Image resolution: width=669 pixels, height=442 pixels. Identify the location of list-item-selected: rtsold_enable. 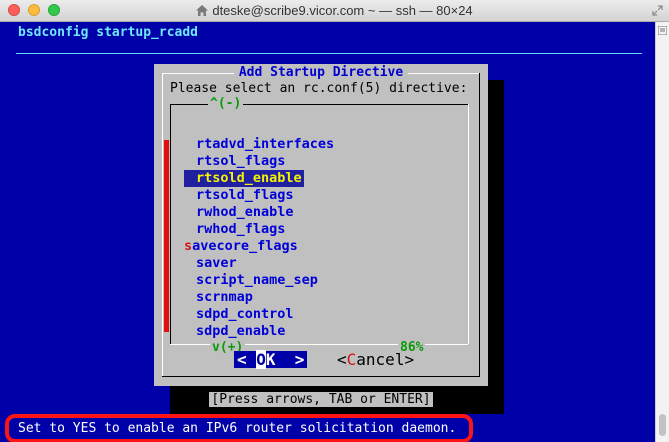
(291, 178).